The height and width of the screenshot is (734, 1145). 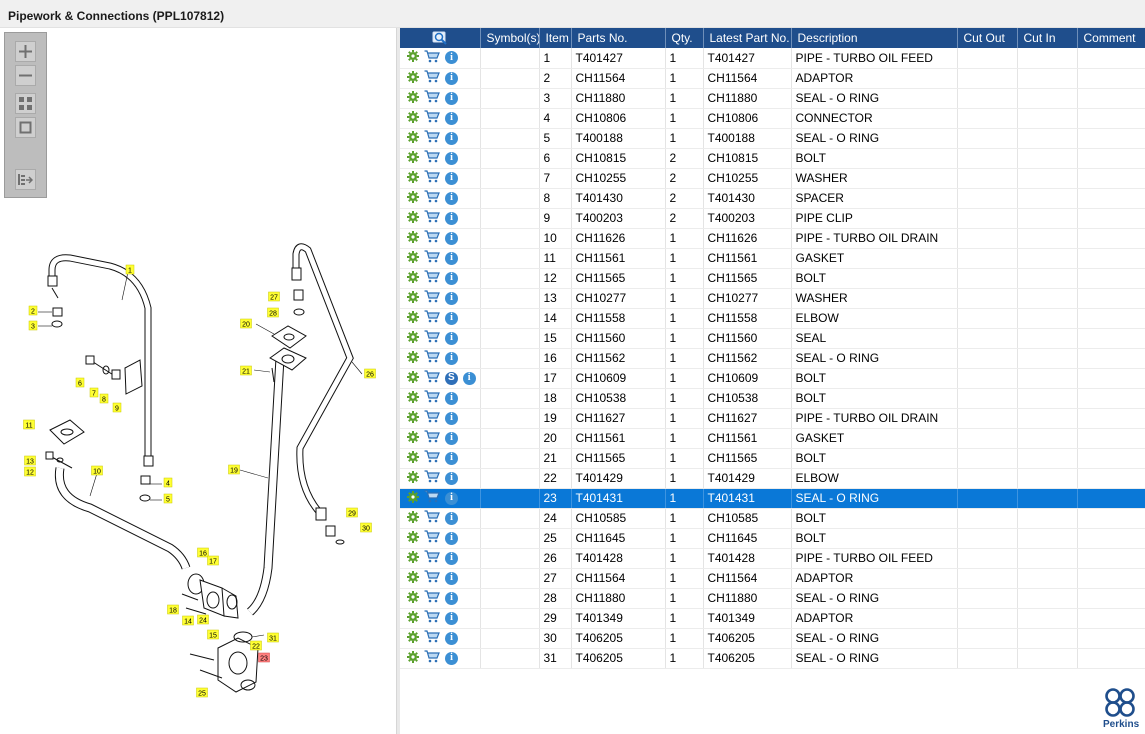 I want to click on callout-11: 11, so click(x=29, y=424).